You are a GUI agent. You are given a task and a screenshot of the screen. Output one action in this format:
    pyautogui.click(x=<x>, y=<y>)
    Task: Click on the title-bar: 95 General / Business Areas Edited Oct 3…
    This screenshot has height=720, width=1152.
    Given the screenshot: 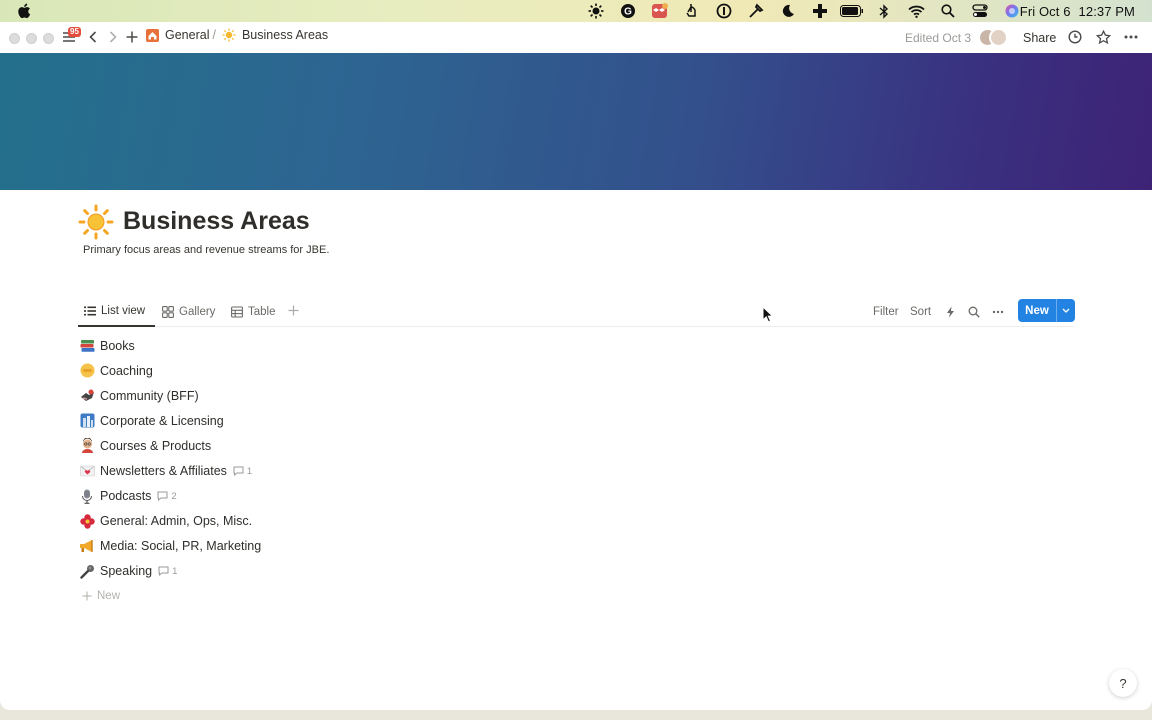 What is the action you would take?
    pyautogui.click(x=576, y=37)
    